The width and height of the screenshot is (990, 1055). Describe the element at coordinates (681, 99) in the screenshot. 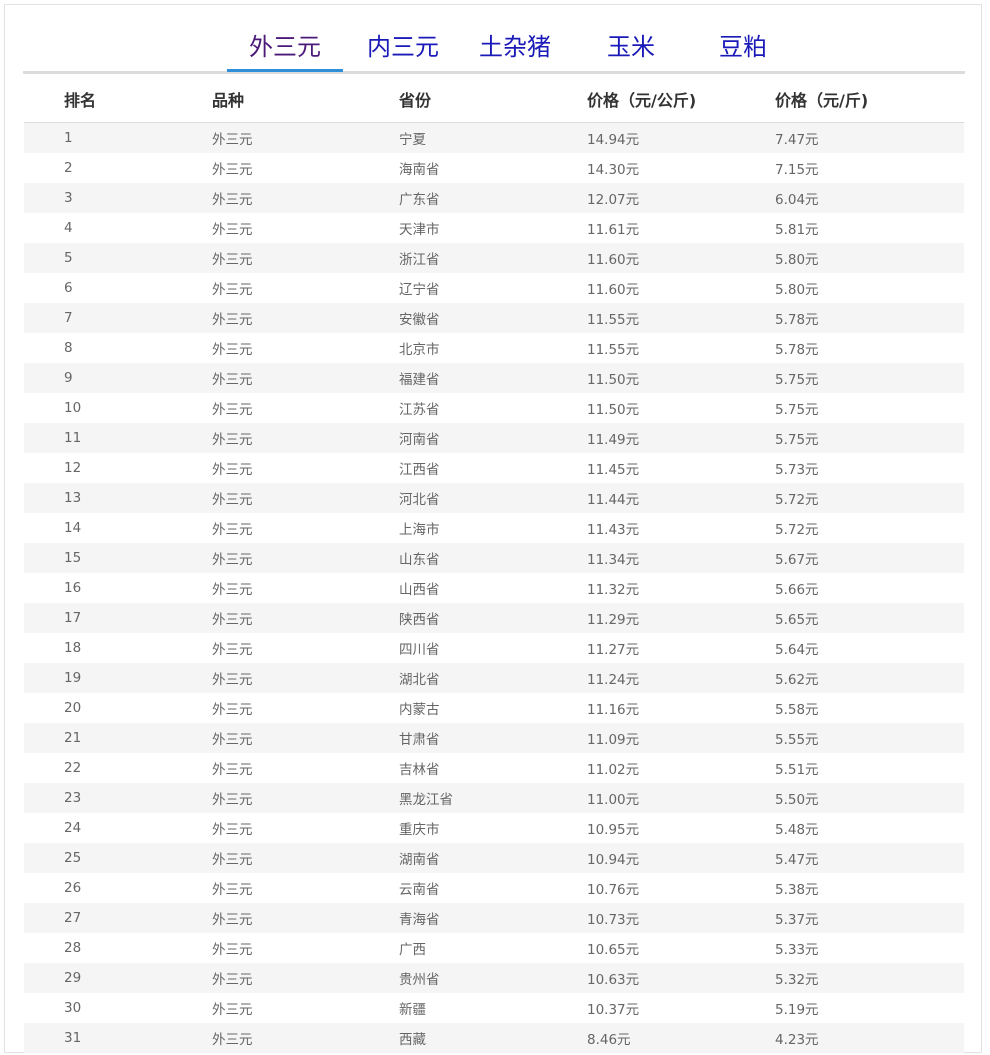

I see `column-header-price-per-kg: 价格（元/公斤)` at that location.